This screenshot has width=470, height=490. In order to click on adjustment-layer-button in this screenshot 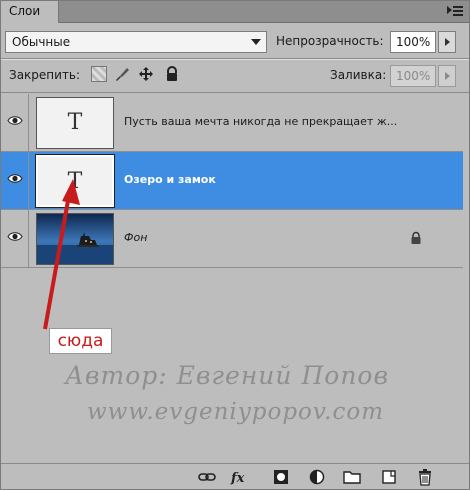, I will do `click(317, 477)`.